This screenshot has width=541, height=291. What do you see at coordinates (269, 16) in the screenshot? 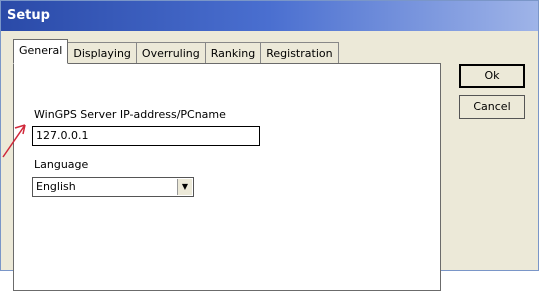
I see `title-bar: Setup` at bounding box center [269, 16].